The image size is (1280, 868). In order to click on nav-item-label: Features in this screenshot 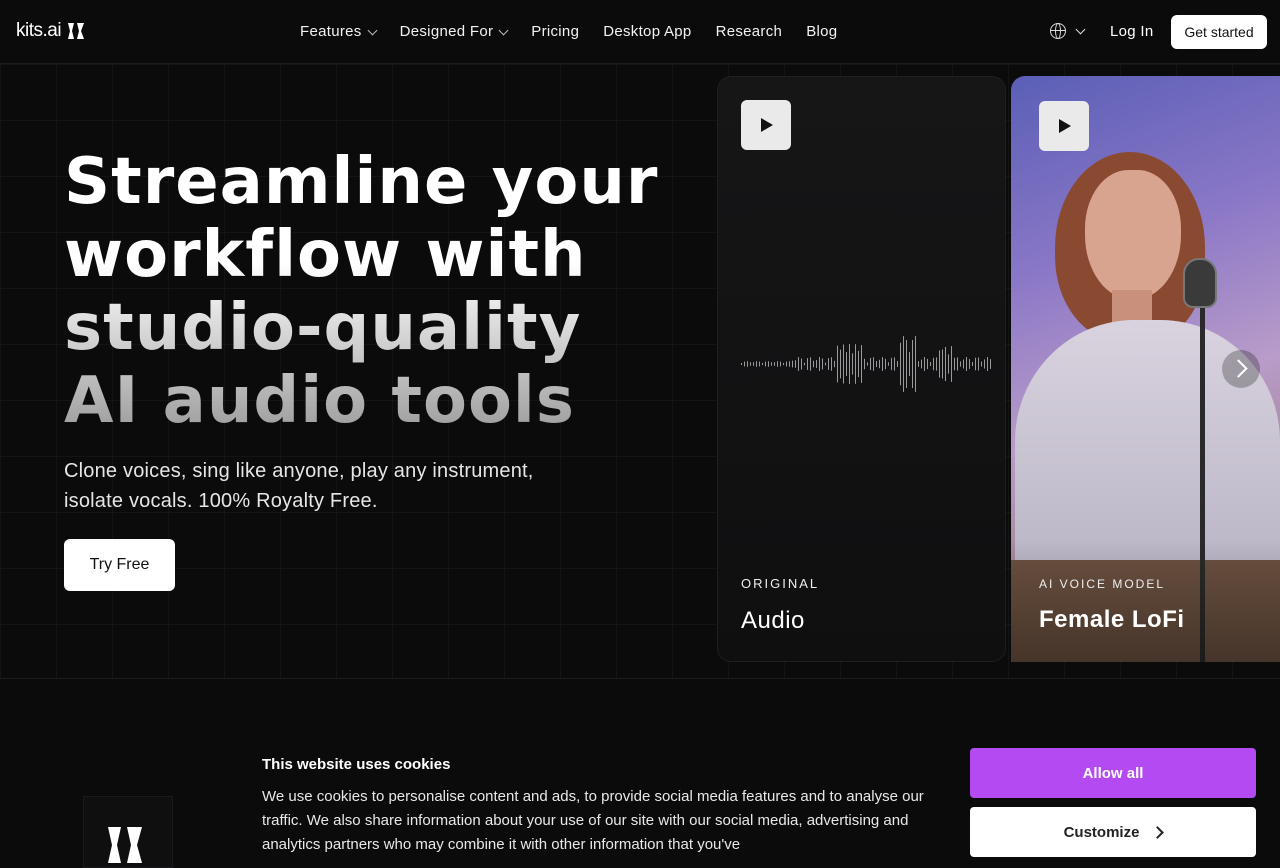, I will do `click(331, 31)`.